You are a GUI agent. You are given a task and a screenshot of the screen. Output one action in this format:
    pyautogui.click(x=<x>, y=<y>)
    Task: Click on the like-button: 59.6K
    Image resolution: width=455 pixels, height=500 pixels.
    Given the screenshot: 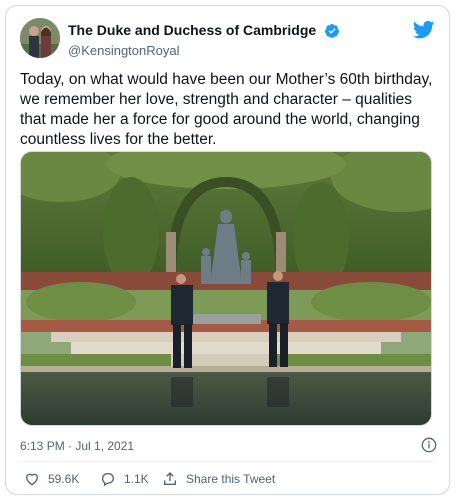 What is the action you would take?
    pyautogui.click(x=51, y=479)
    